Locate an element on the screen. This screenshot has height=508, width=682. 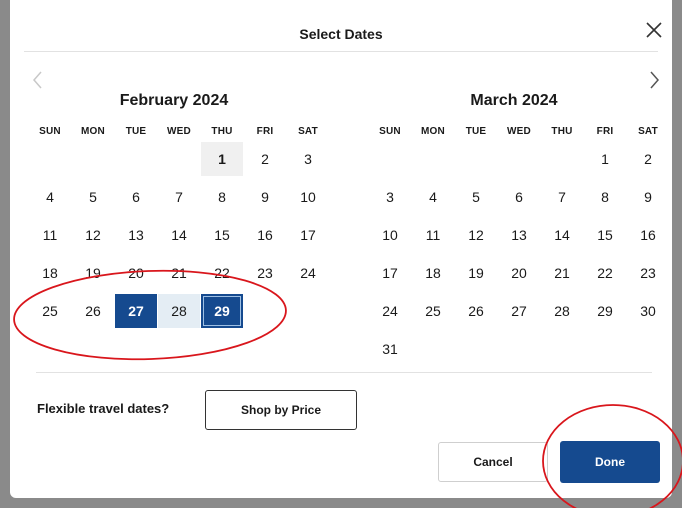
day-cell: 31 is located at coordinates (390, 349).